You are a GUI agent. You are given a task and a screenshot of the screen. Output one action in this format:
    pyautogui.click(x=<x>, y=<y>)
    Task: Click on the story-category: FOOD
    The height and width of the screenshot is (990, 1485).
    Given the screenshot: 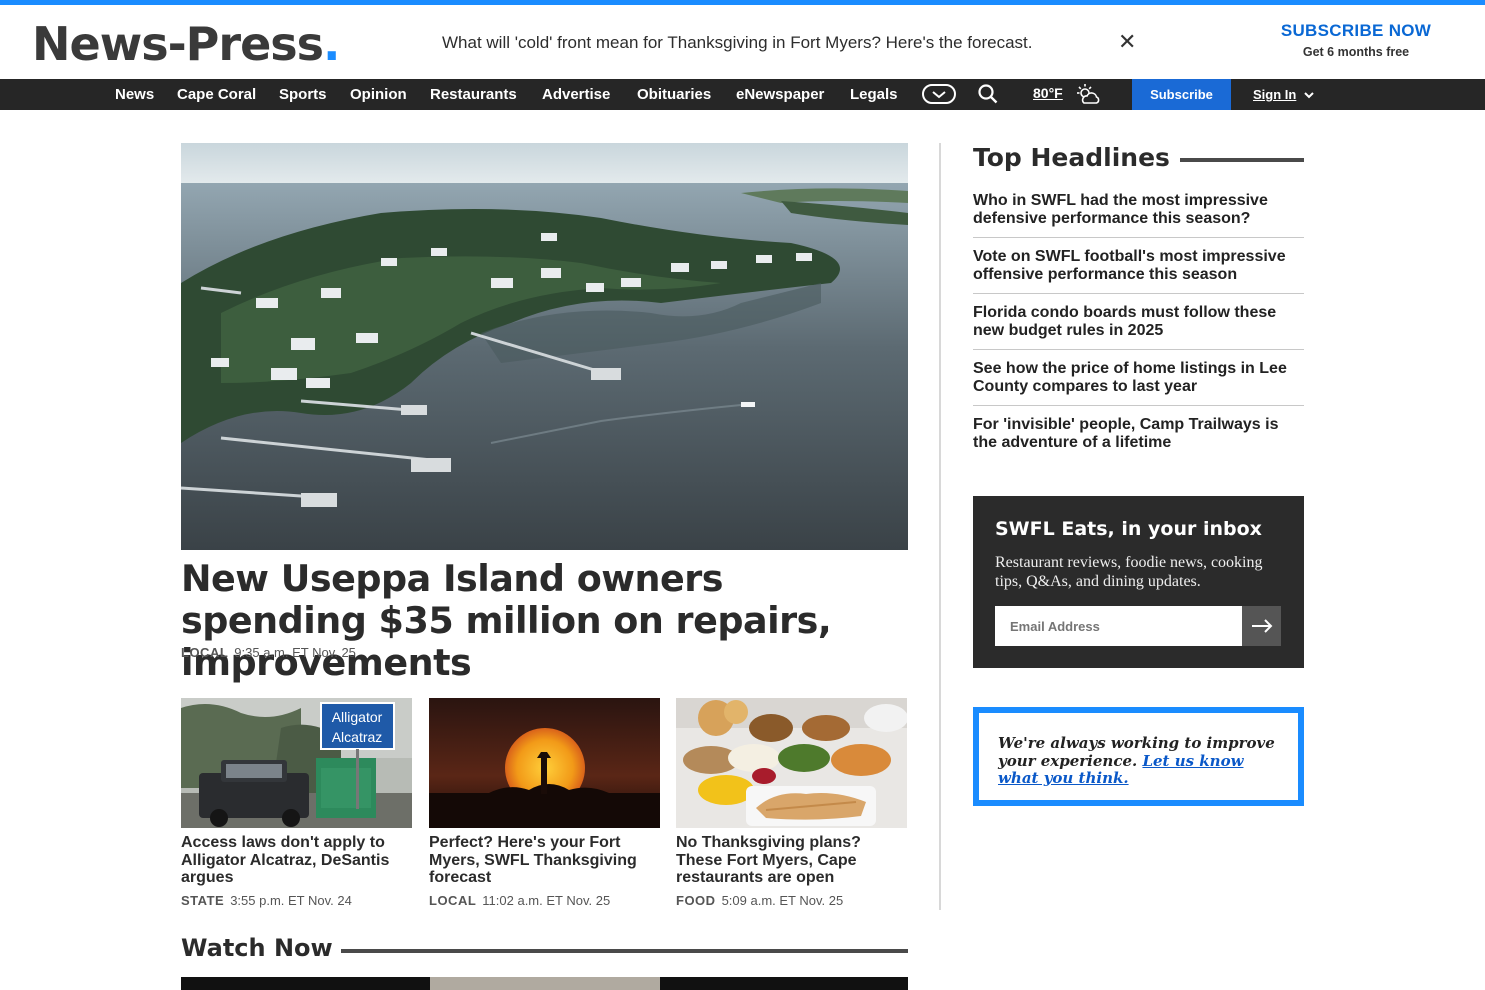 What is the action you would take?
    pyautogui.click(x=696, y=900)
    